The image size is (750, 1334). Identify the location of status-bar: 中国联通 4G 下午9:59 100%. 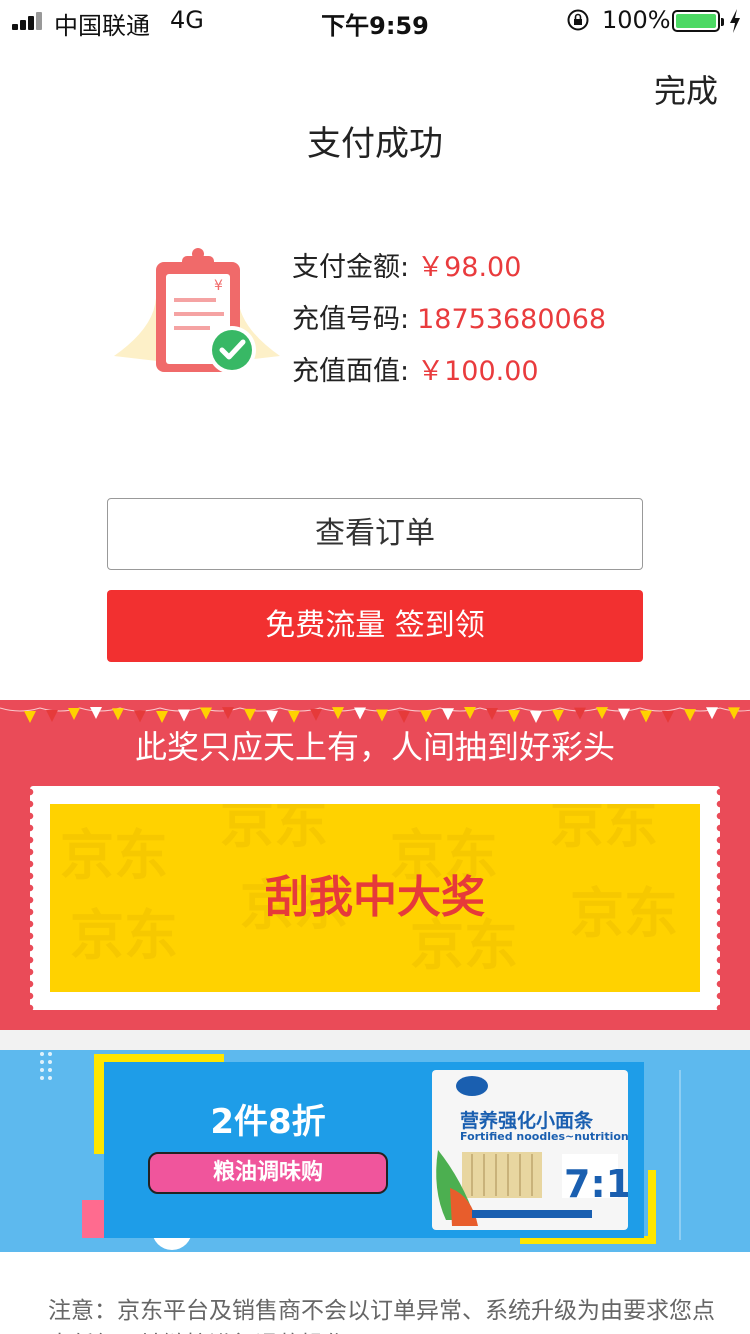
(375, 20).